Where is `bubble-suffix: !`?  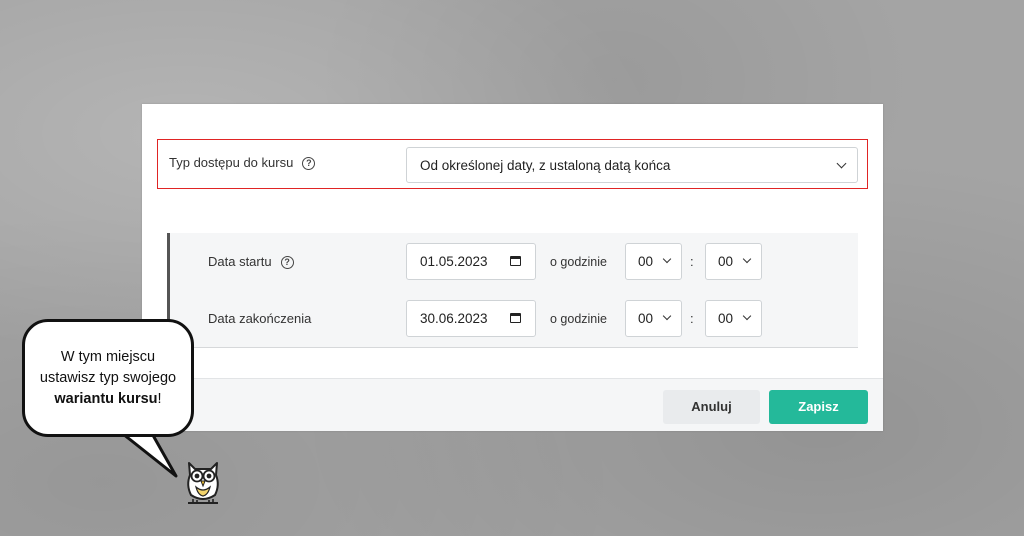
bubble-suffix: ! is located at coordinates (159, 399).